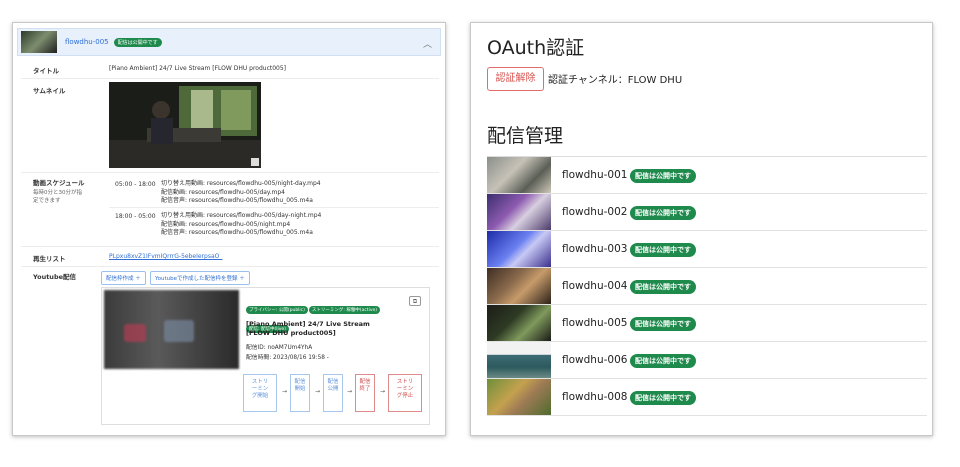  What do you see at coordinates (165, 256) in the screenshot?
I see `playlist-link: PLpxu8xvZ1IFvmIQrrrG-5ebeIerpsaO_` at bounding box center [165, 256].